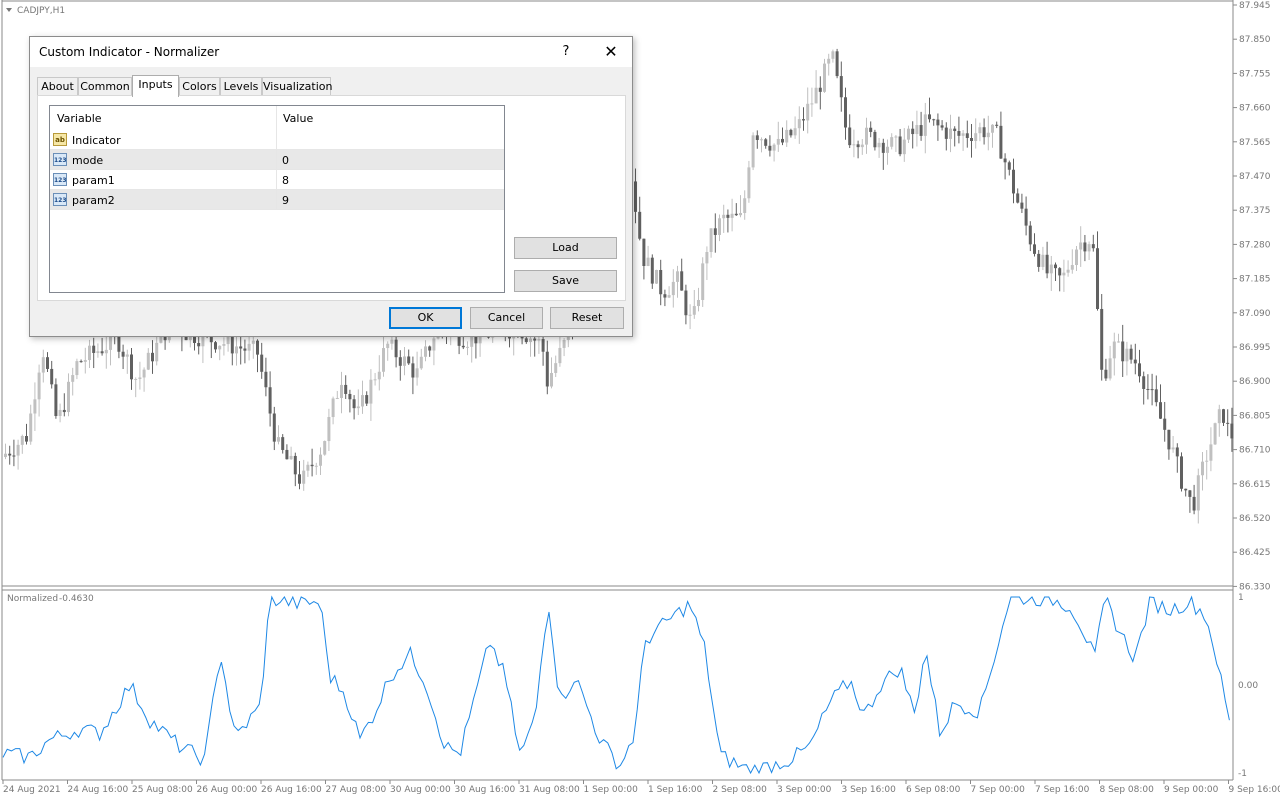 The height and width of the screenshot is (800, 1280). I want to click on close-button: ✕, so click(611, 52).